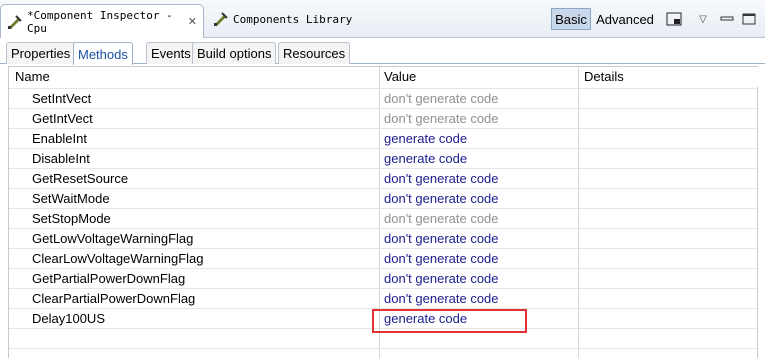  I want to click on method-name: GetLowVoltageWarningFlag, so click(113, 238).